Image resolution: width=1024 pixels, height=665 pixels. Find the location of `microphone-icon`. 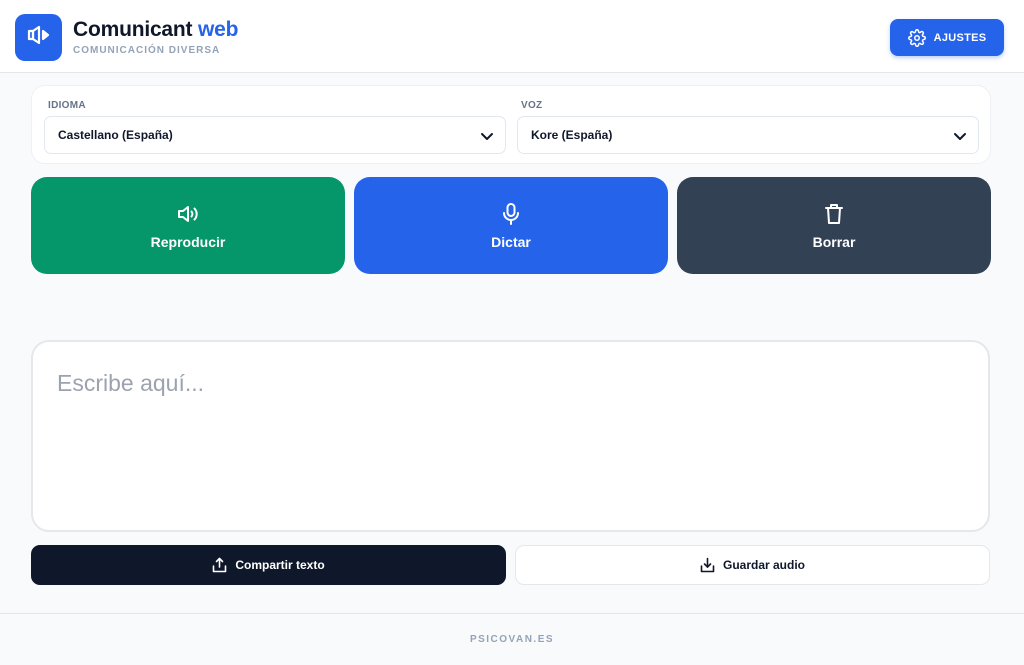

microphone-icon is located at coordinates (511, 214).